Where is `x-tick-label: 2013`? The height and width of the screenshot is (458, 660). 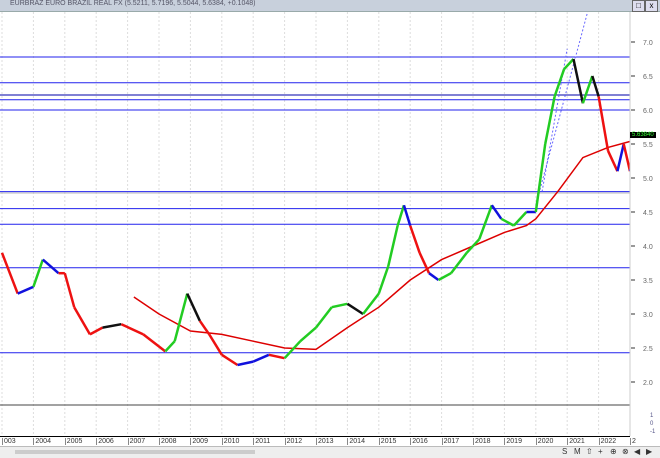 x-tick-label: 2013 is located at coordinates (325, 441).